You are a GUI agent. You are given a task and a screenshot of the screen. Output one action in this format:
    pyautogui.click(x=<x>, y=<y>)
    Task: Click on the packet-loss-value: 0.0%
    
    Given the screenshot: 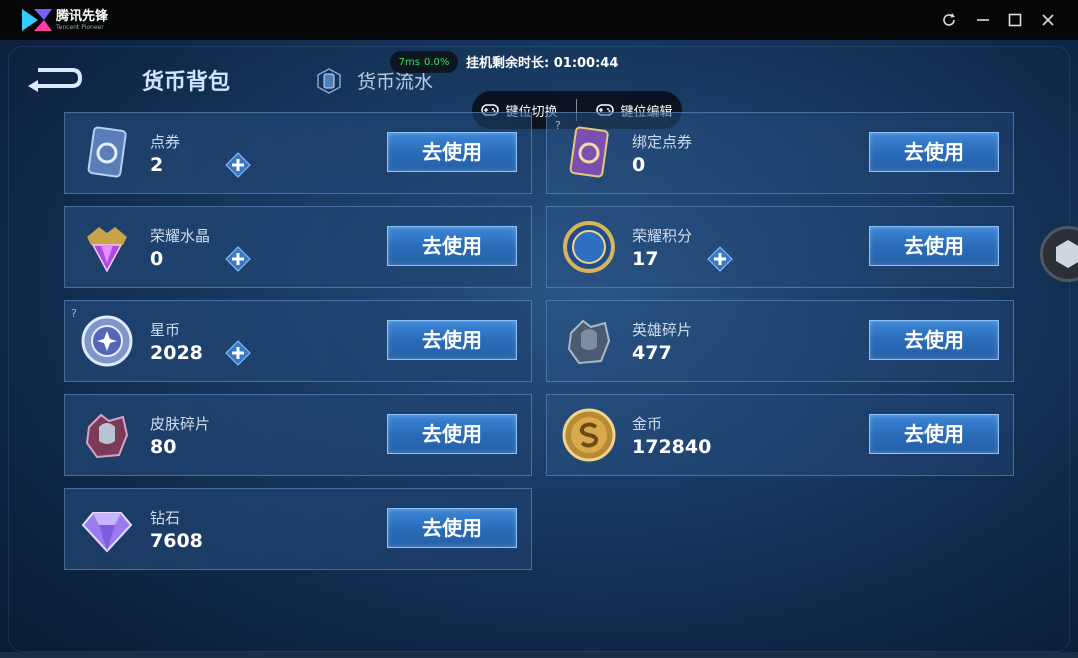 What is the action you would take?
    pyautogui.click(x=436, y=62)
    